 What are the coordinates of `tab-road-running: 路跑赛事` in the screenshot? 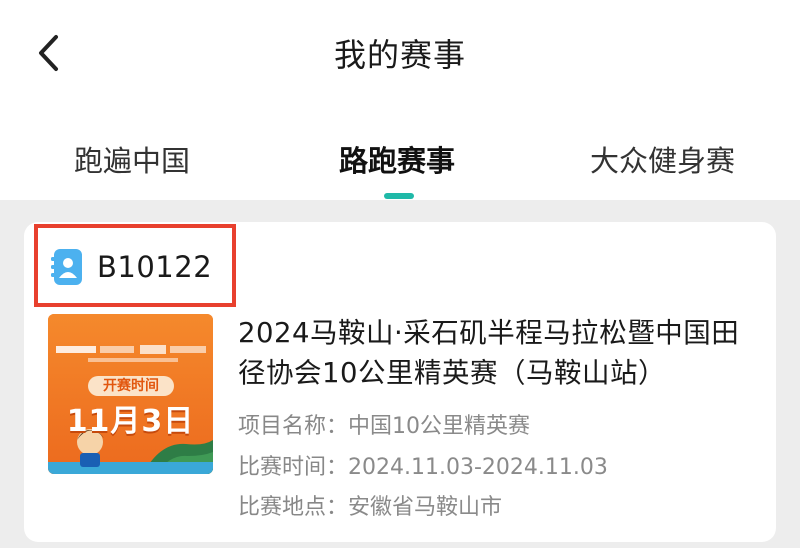 It's located at (397, 159).